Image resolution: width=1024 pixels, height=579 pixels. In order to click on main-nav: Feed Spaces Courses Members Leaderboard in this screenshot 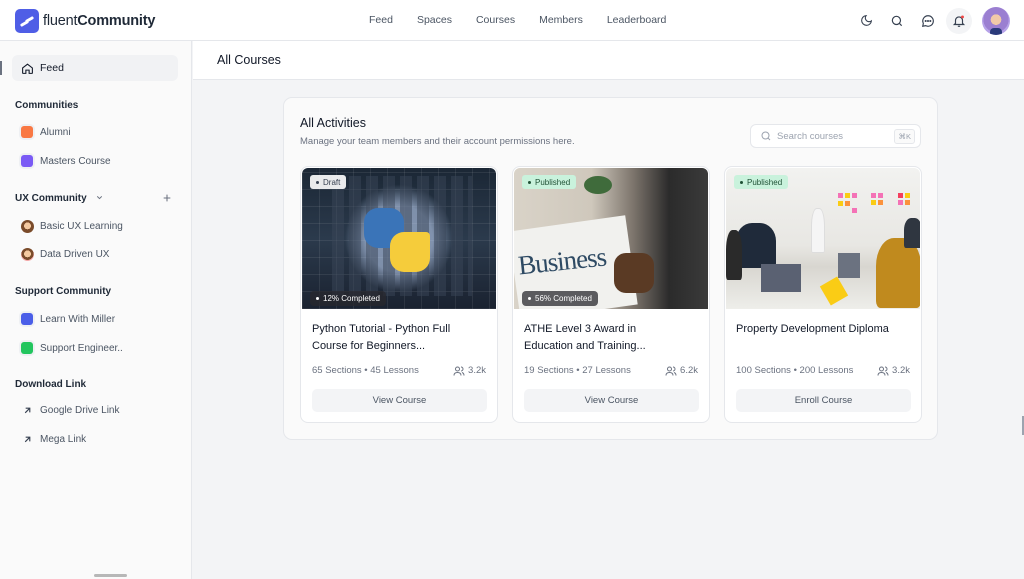, I will do `click(529, 20)`.